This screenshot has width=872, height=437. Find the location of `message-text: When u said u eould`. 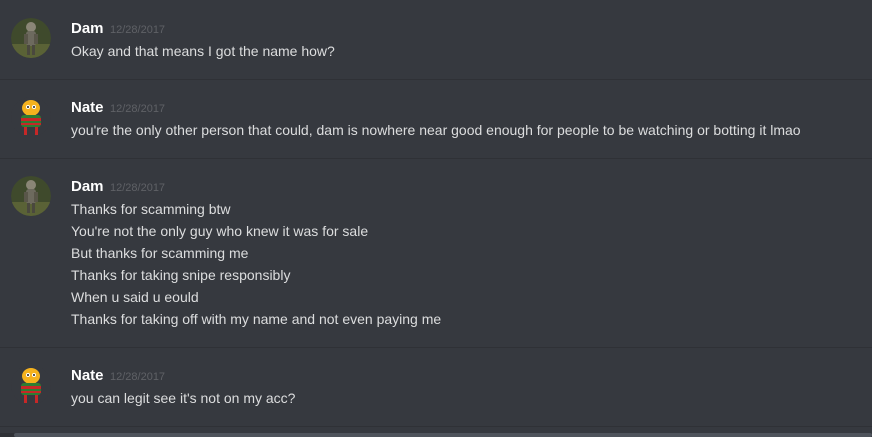

message-text: When u said u eould is located at coordinates (135, 297).